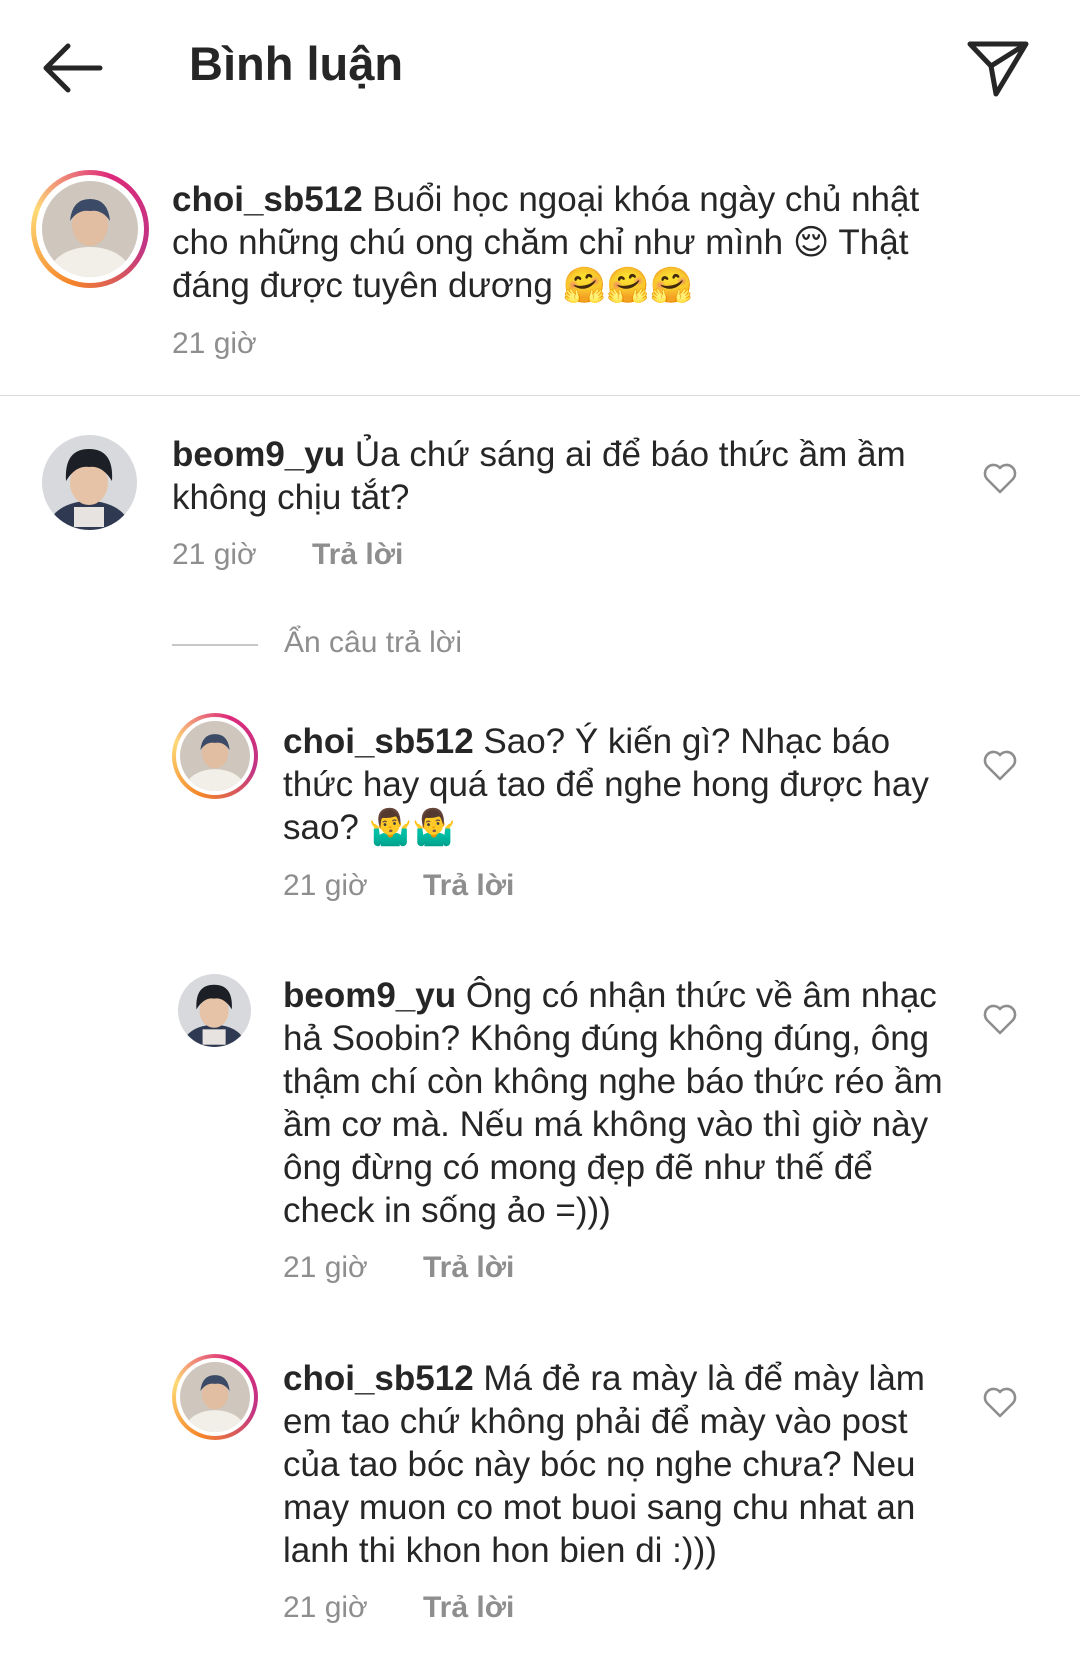 Image resolution: width=1080 pixels, height=1677 pixels. I want to click on arrow-left-icon, so click(73, 68).